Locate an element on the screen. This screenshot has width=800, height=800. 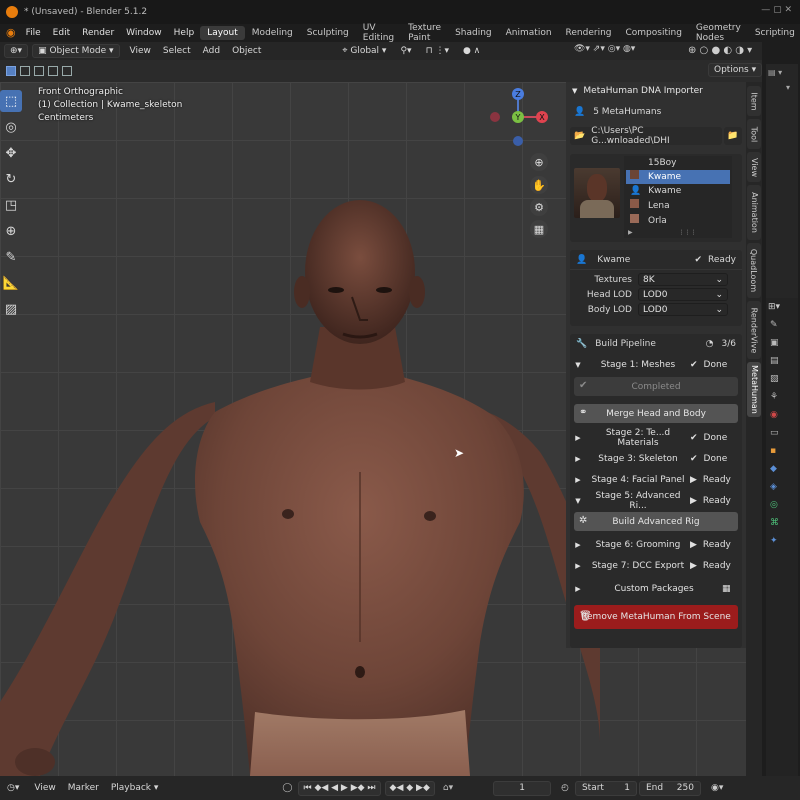
proportional-edit-toggle: ● ∧ is located at coordinates (471, 51).